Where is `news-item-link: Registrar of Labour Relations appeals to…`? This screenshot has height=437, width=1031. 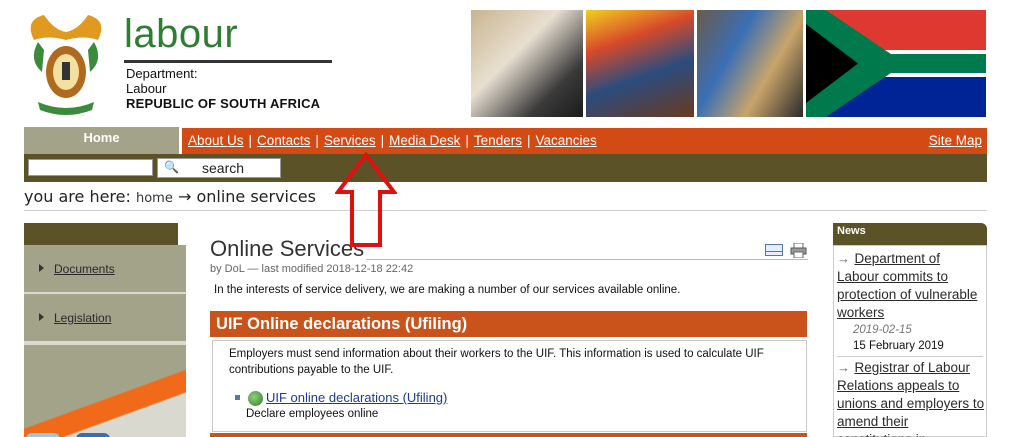
news-item-link: Registrar of Labour Relations appeals to… is located at coordinates (910, 398).